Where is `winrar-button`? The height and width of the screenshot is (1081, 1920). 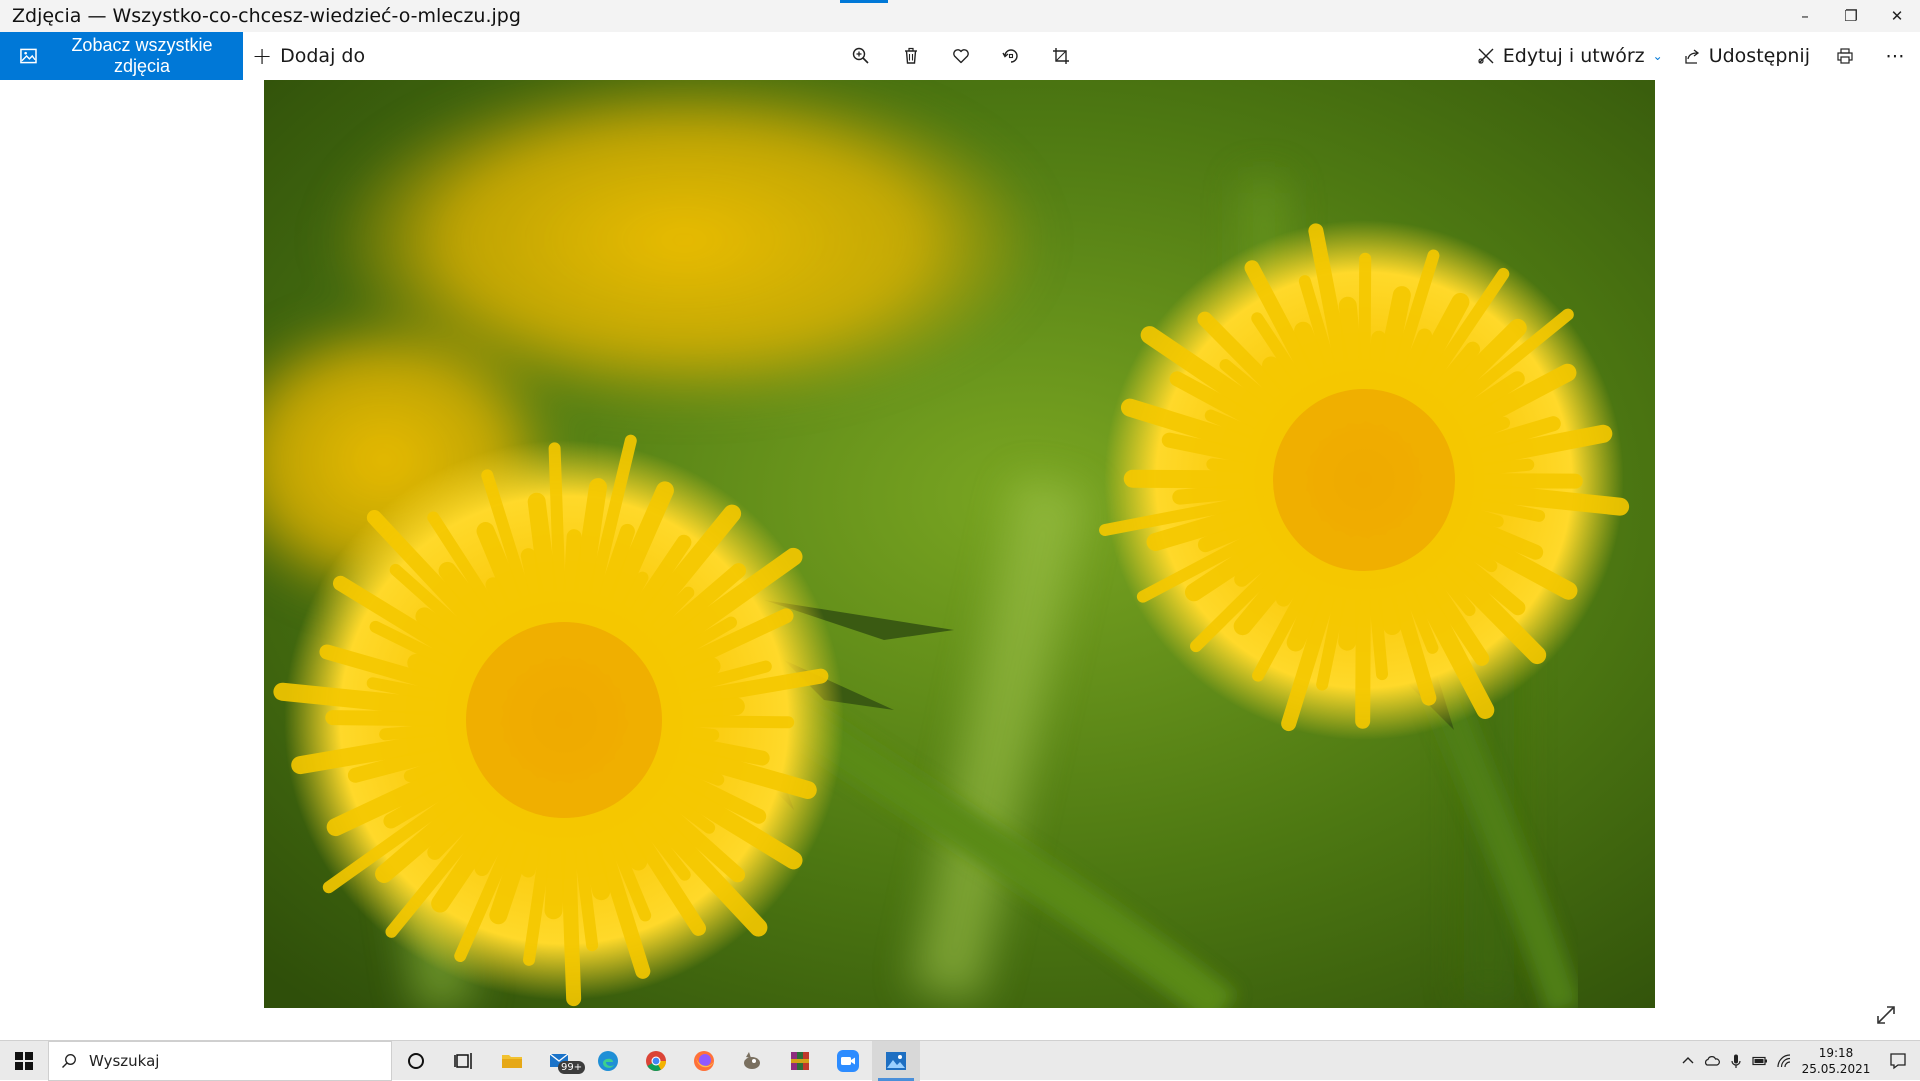 winrar-button is located at coordinates (800, 1061).